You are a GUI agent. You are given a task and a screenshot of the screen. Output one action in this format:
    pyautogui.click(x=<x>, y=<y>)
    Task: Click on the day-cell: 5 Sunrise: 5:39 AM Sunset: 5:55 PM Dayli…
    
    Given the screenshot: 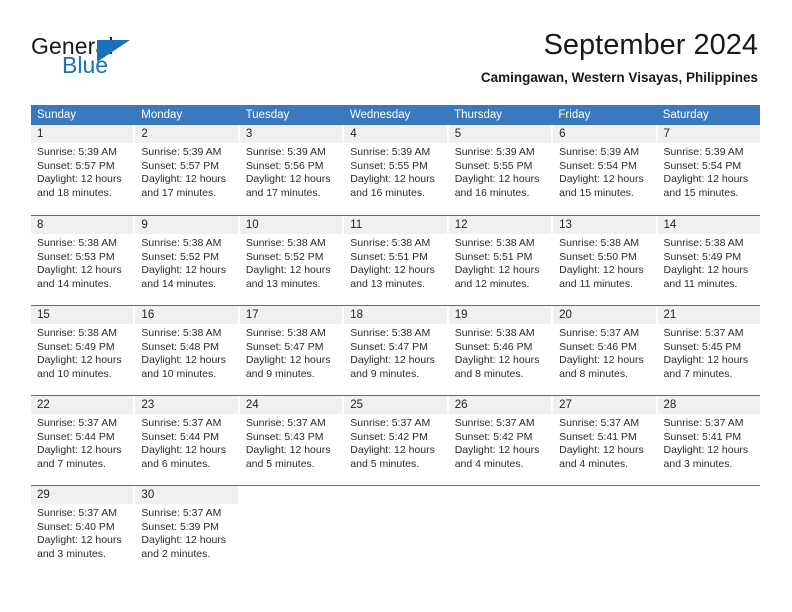 What is the action you would take?
    pyautogui.click(x=501, y=170)
    